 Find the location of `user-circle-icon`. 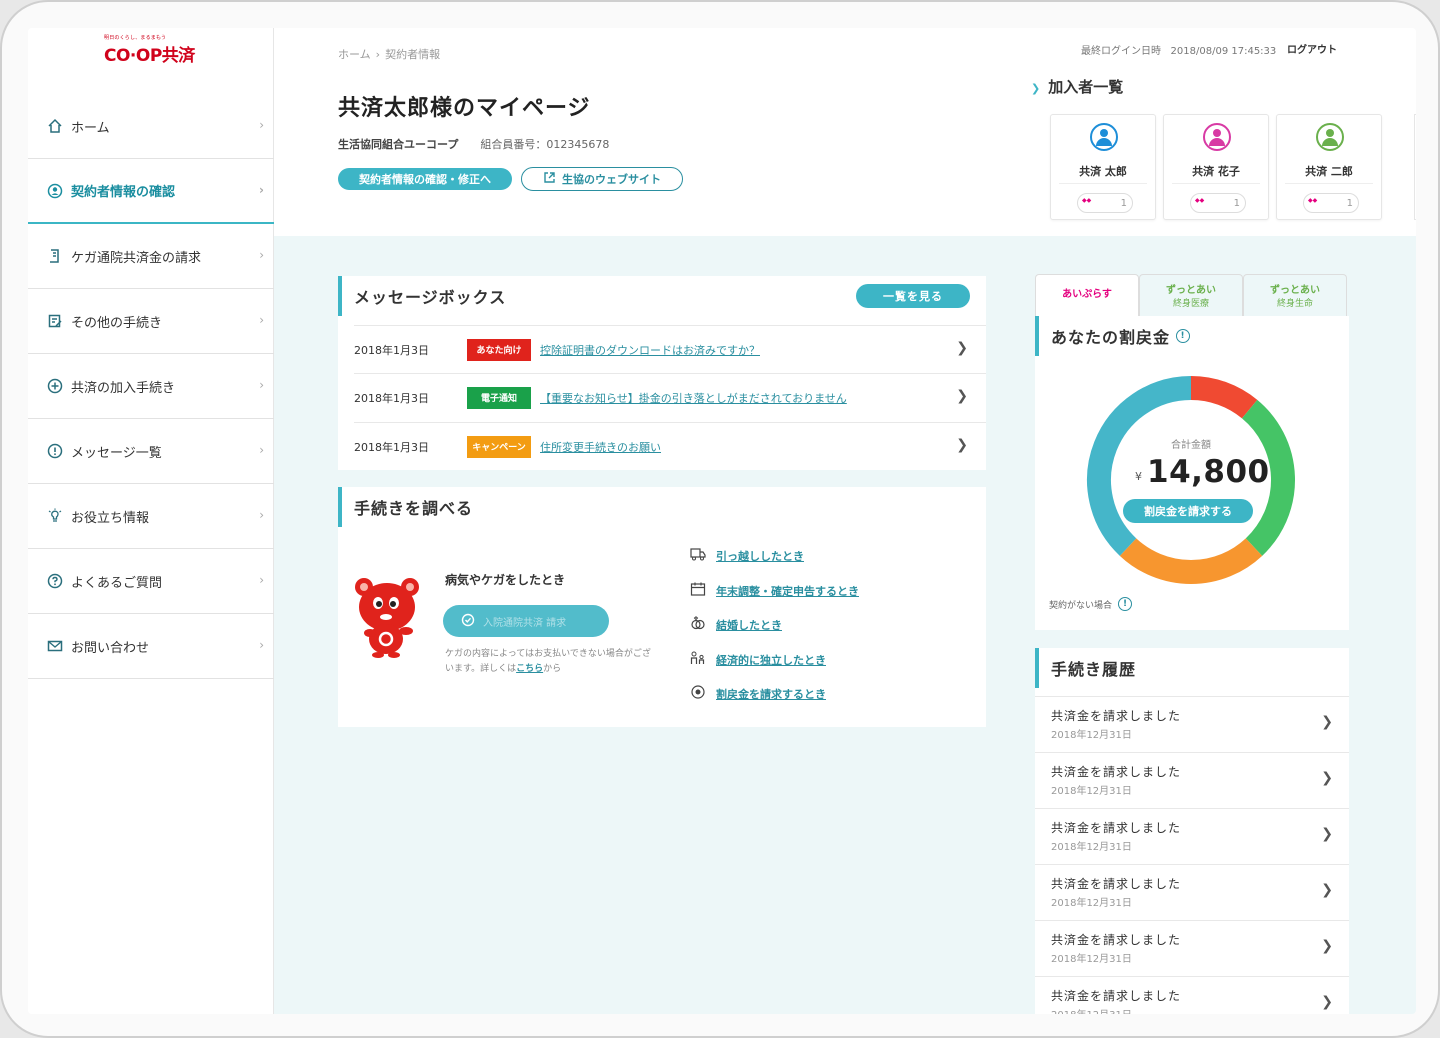

user-circle-icon is located at coordinates (55, 191).